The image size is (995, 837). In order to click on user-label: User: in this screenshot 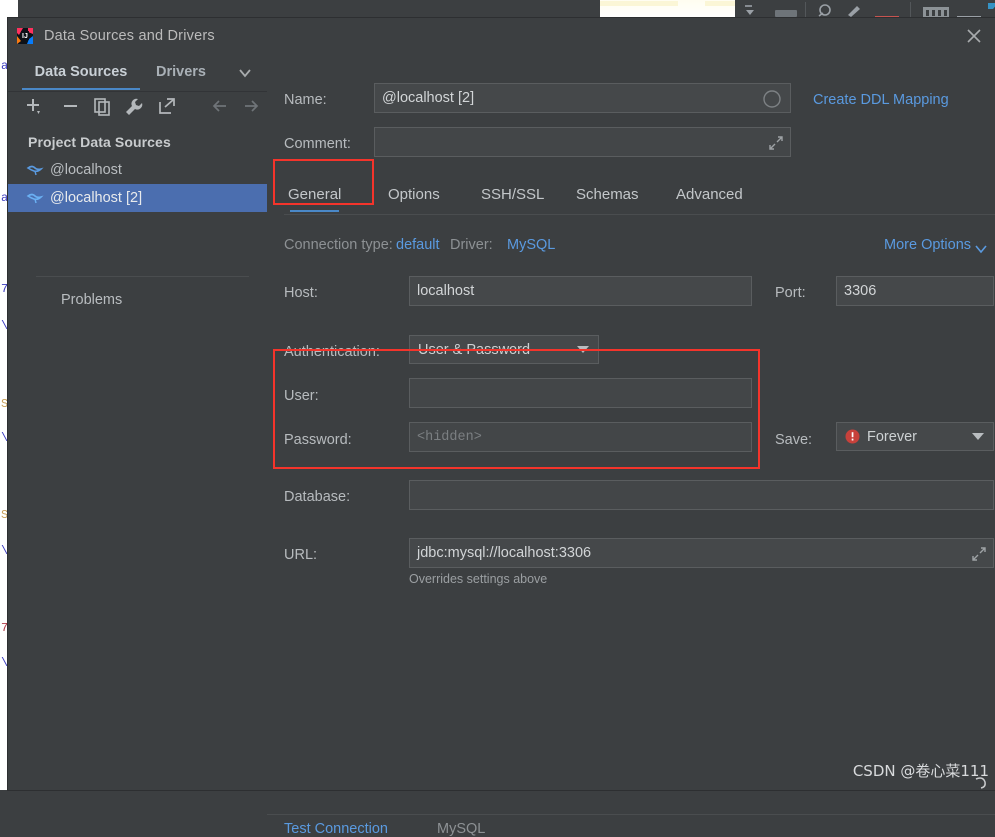, I will do `click(301, 396)`.